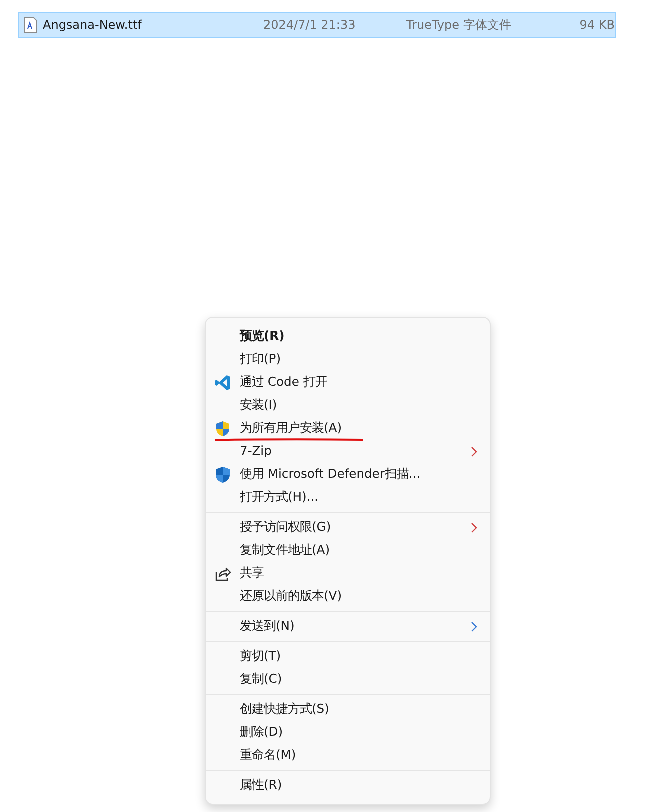 This screenshot has width=666, height=812. I want to click on file-row: Angsana-New.ttf 2024/7/1 21:33 TrueType 字体文件 94 KB, so click(317, 25).